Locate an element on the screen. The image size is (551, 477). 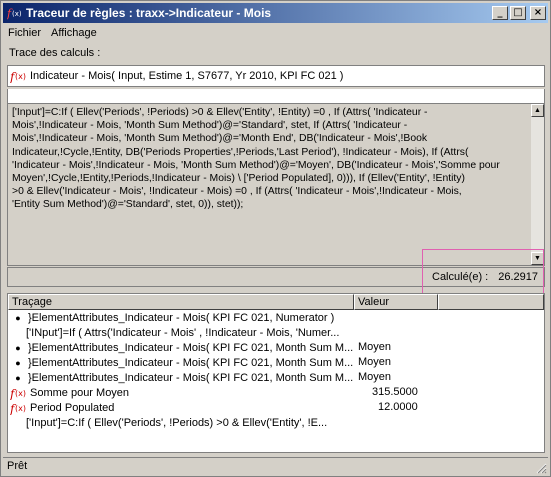
menu-bar: Fichier Affichage is located at coordinates (52, 33).